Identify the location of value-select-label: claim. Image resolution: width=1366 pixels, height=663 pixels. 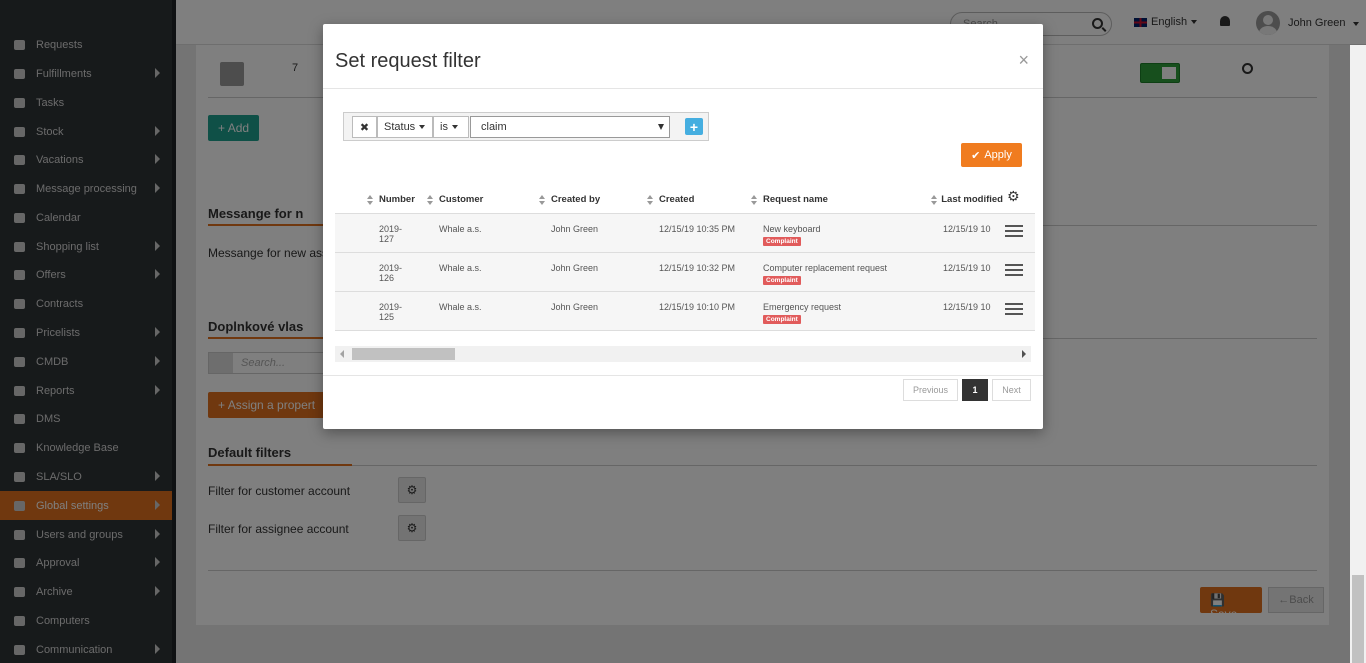
(494, 127).